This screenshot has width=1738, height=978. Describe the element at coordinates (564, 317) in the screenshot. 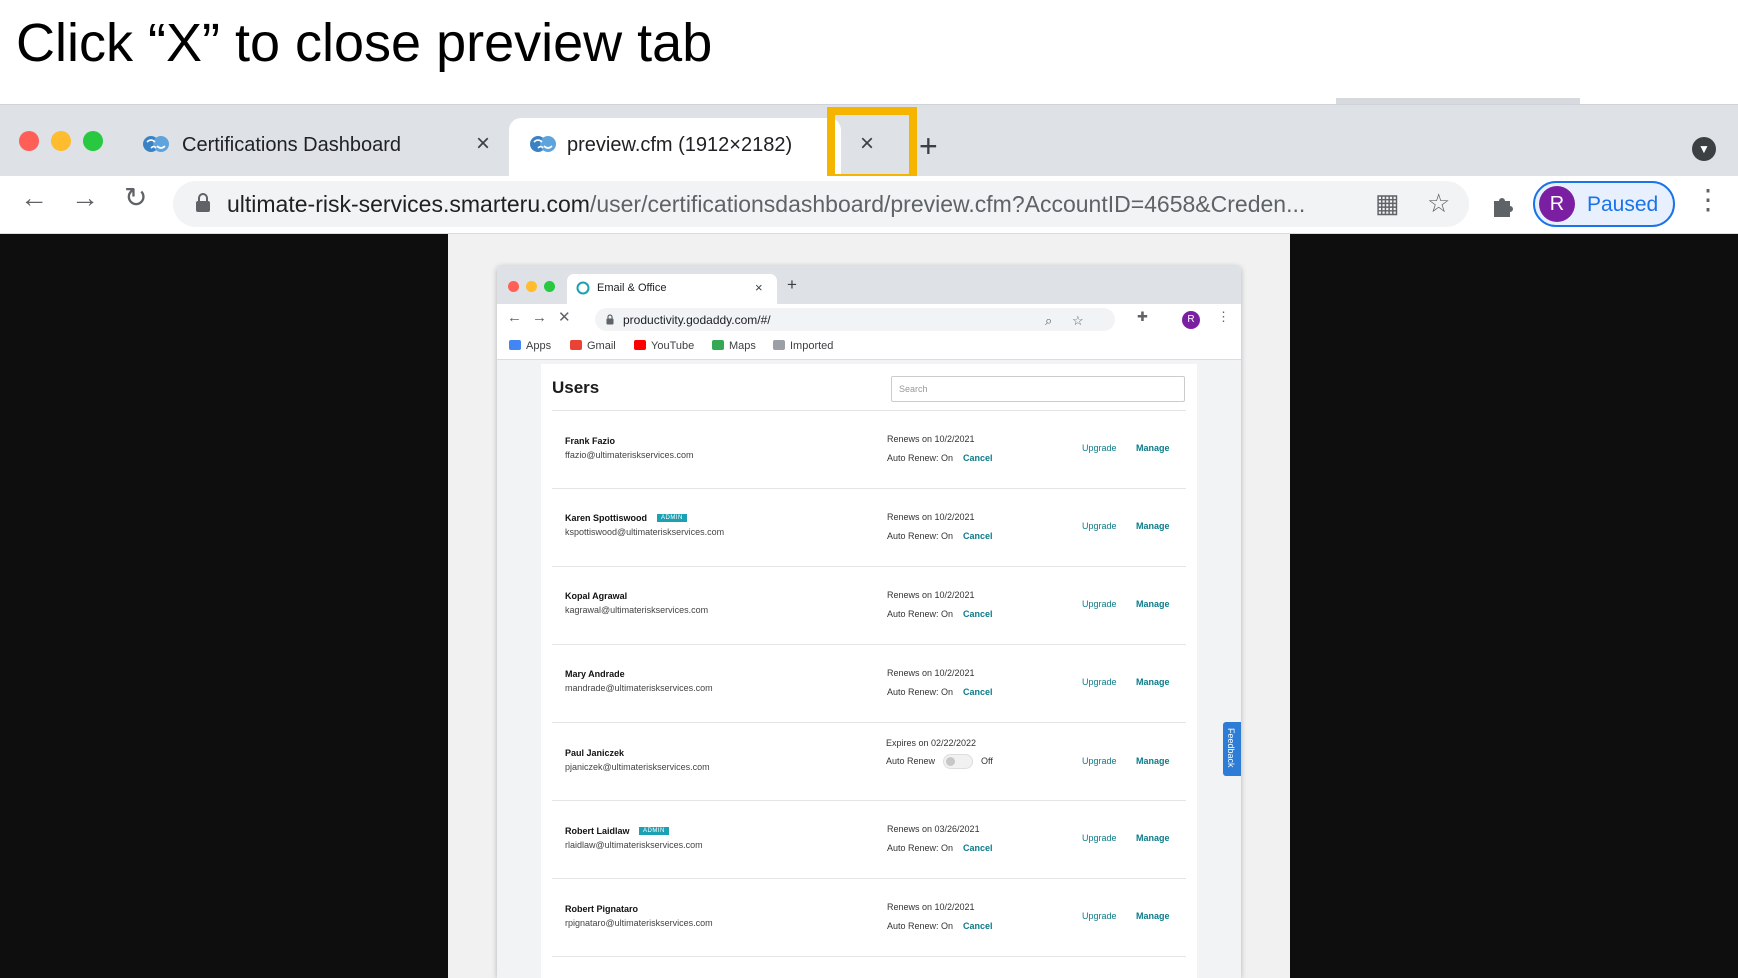

I see `inner-stop-icon: ✕` at that location.